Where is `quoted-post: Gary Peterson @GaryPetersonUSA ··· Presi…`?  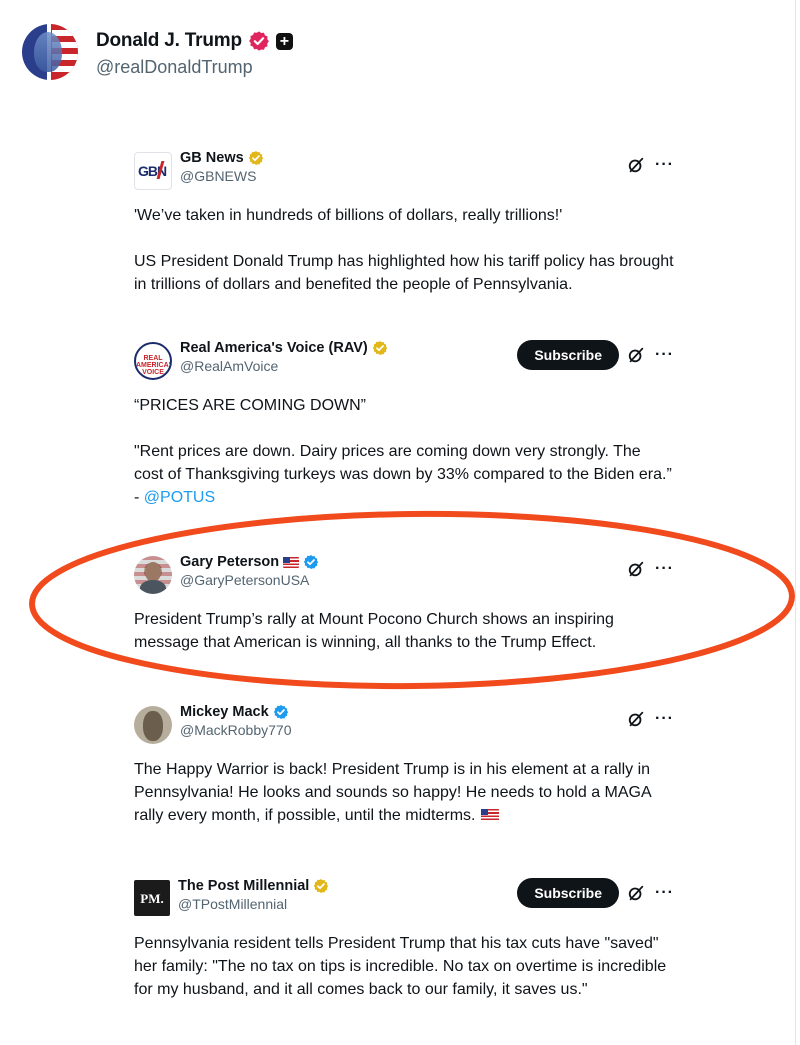 quoted-post: Gary Peterson @GaryPetersonUSA ··· Presi… is located at coordinates (404, 604).